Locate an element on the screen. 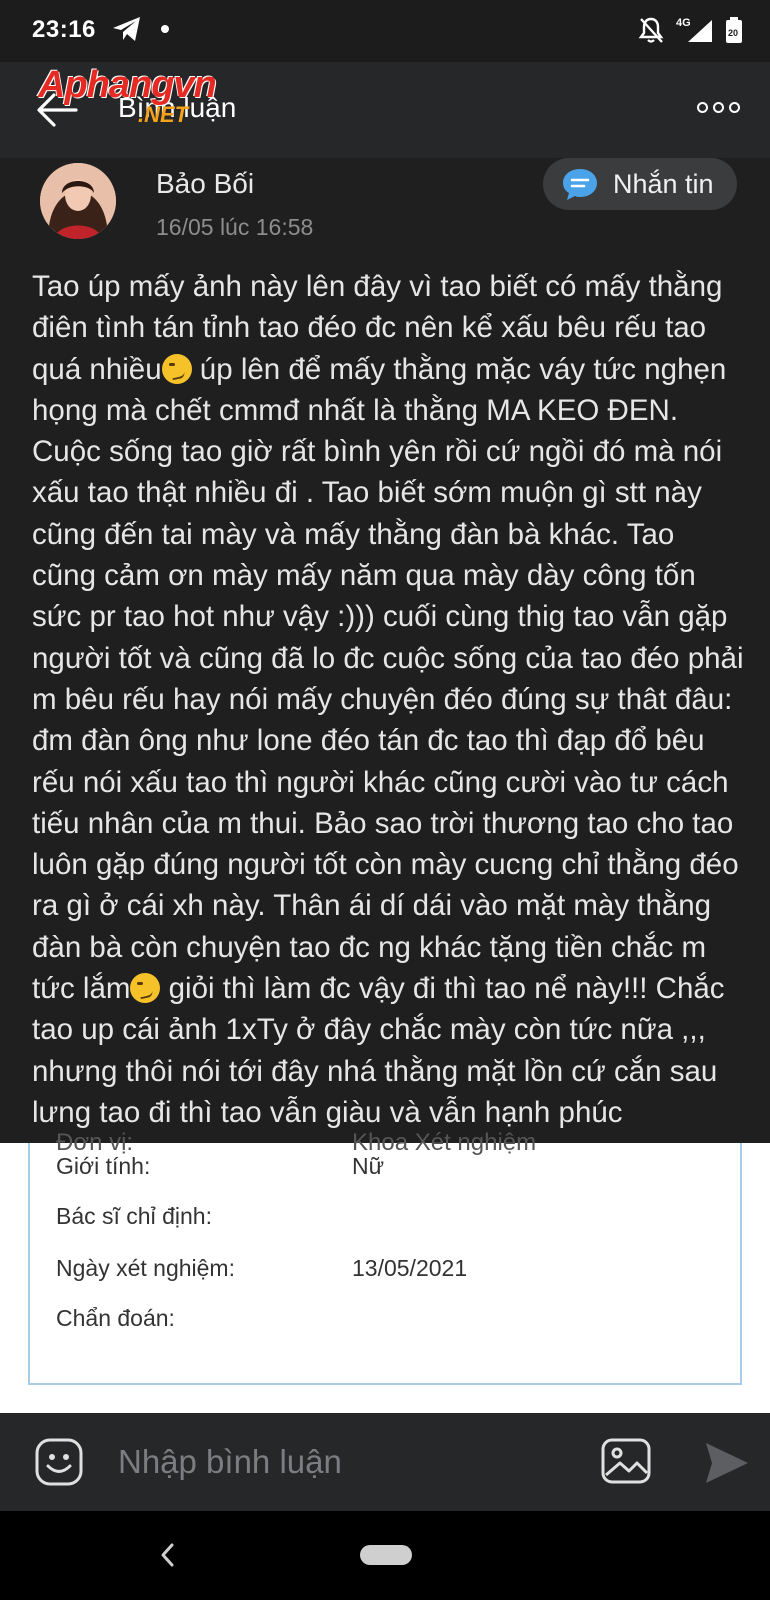 The width and height of the screenshot is (770, 1600). system-nav-bar is located at coordinates (385, 1555).